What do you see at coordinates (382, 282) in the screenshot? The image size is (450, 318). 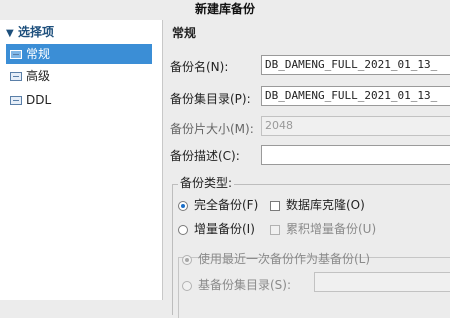 I see `base-dir-input` at bounding box center [382, 282].